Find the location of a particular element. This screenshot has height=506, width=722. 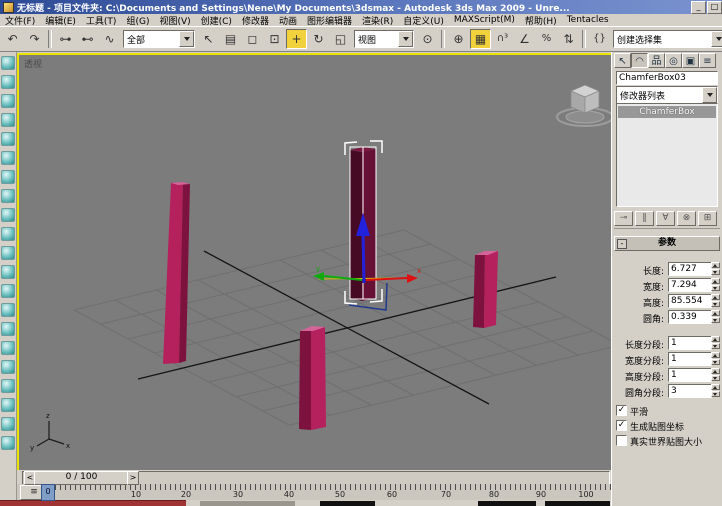

menu-item-customize: 自定义(U) is located at coordinates (423, 20).